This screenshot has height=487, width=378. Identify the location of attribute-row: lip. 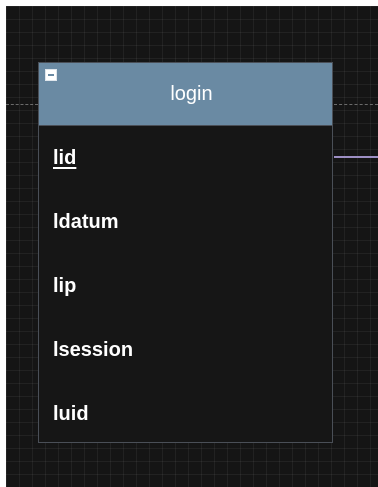
(185, 286).